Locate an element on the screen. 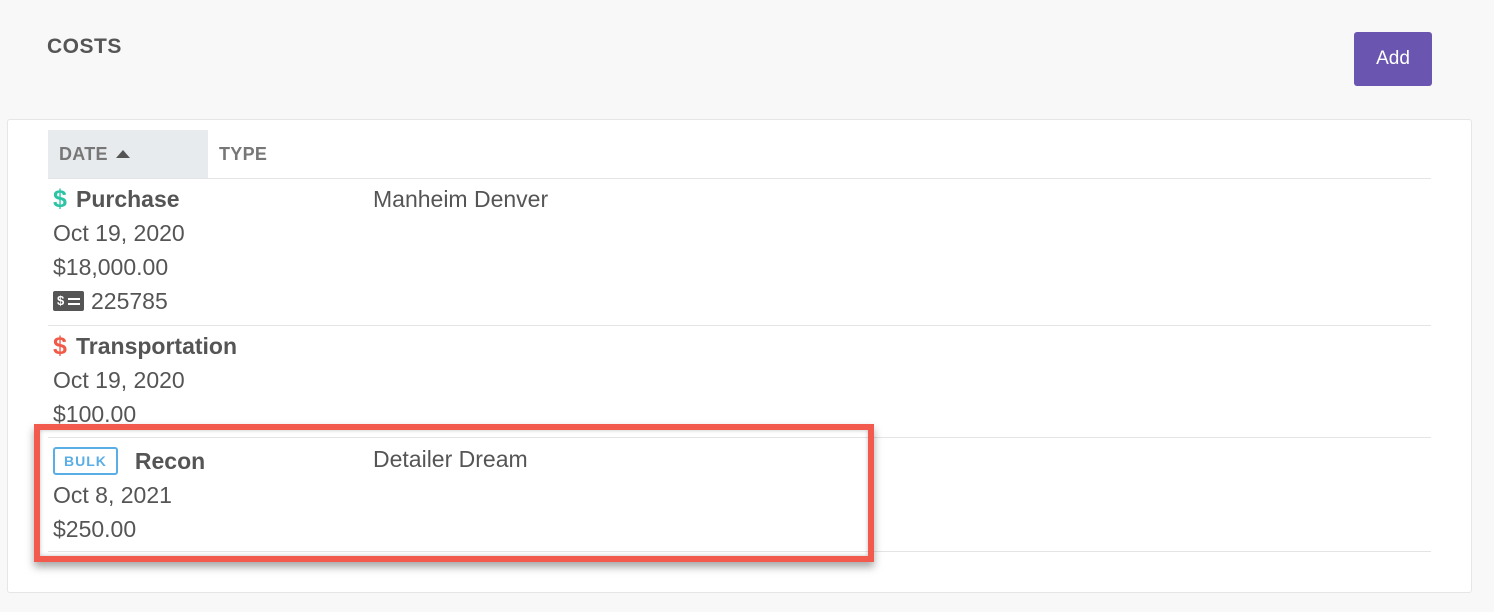 The image size is (1494, 612). cost-amount: $18,000.00 is located at coordinates (111, 267).